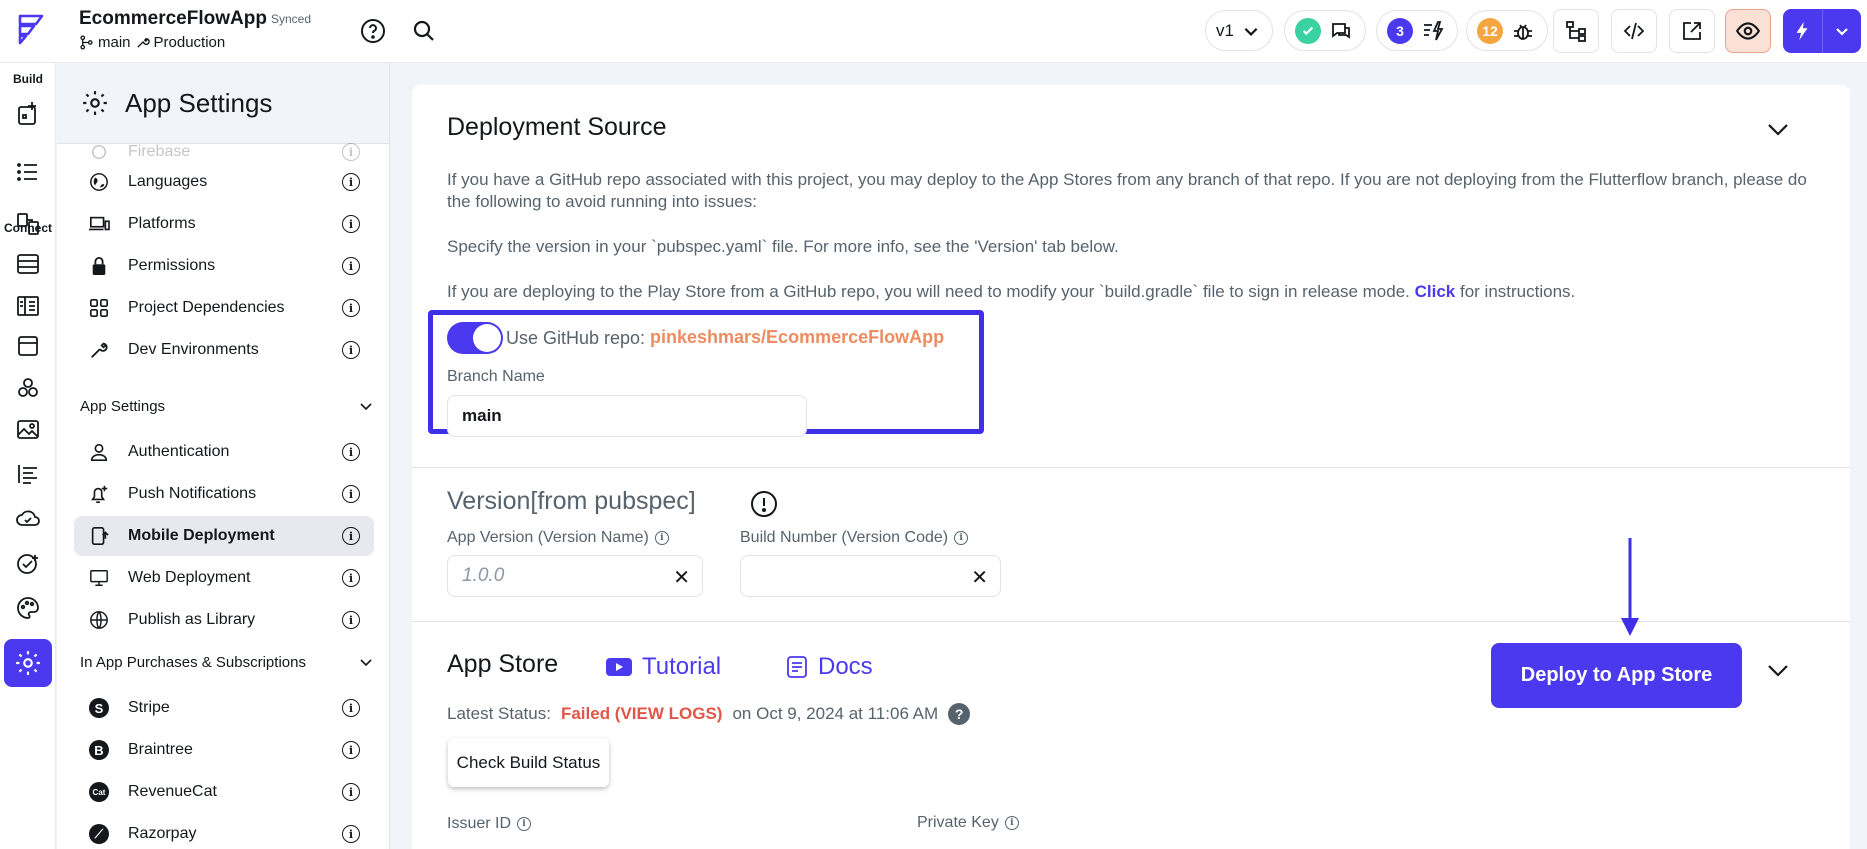 Image resolution: width=1867 pixels, height=849 pixels. Describe the element at coordinates (28, 228) in the screenshot. I see `connect-label: Connect` at that location.